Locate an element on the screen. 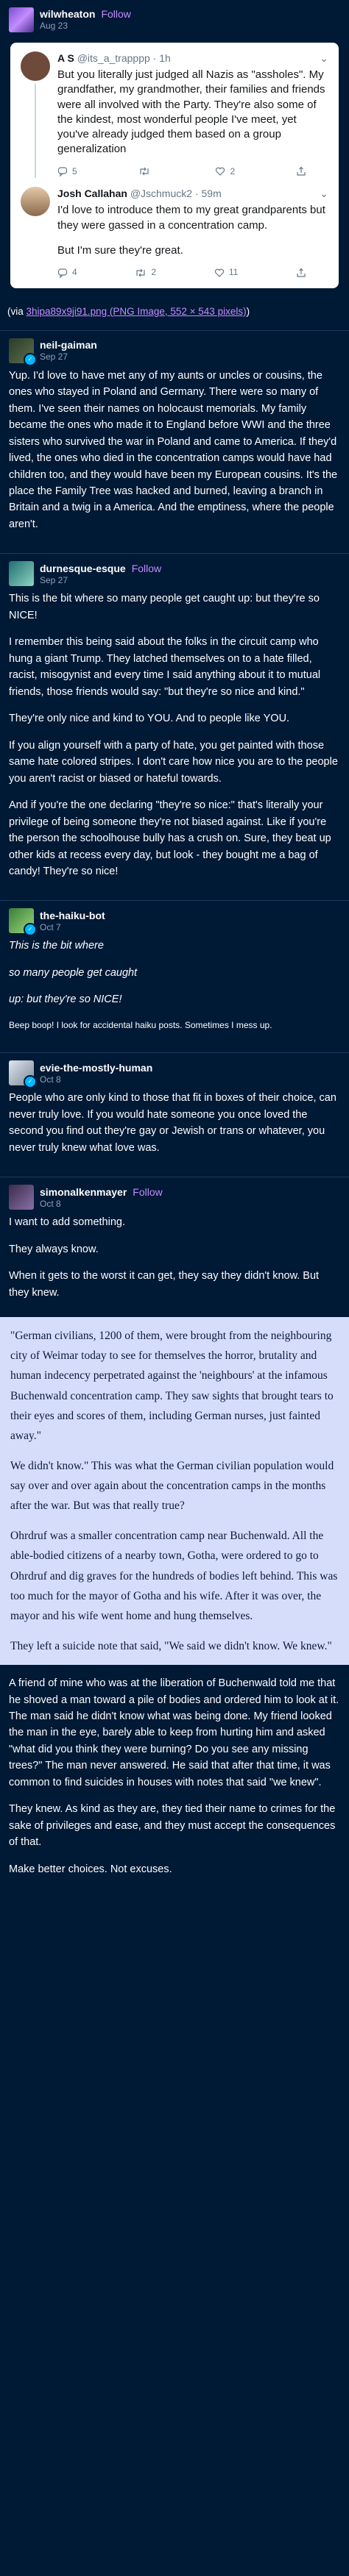 The image size is (349, 2576). tweet-text-line: But I'm sure they're great. is located at coordinates (120, 250).